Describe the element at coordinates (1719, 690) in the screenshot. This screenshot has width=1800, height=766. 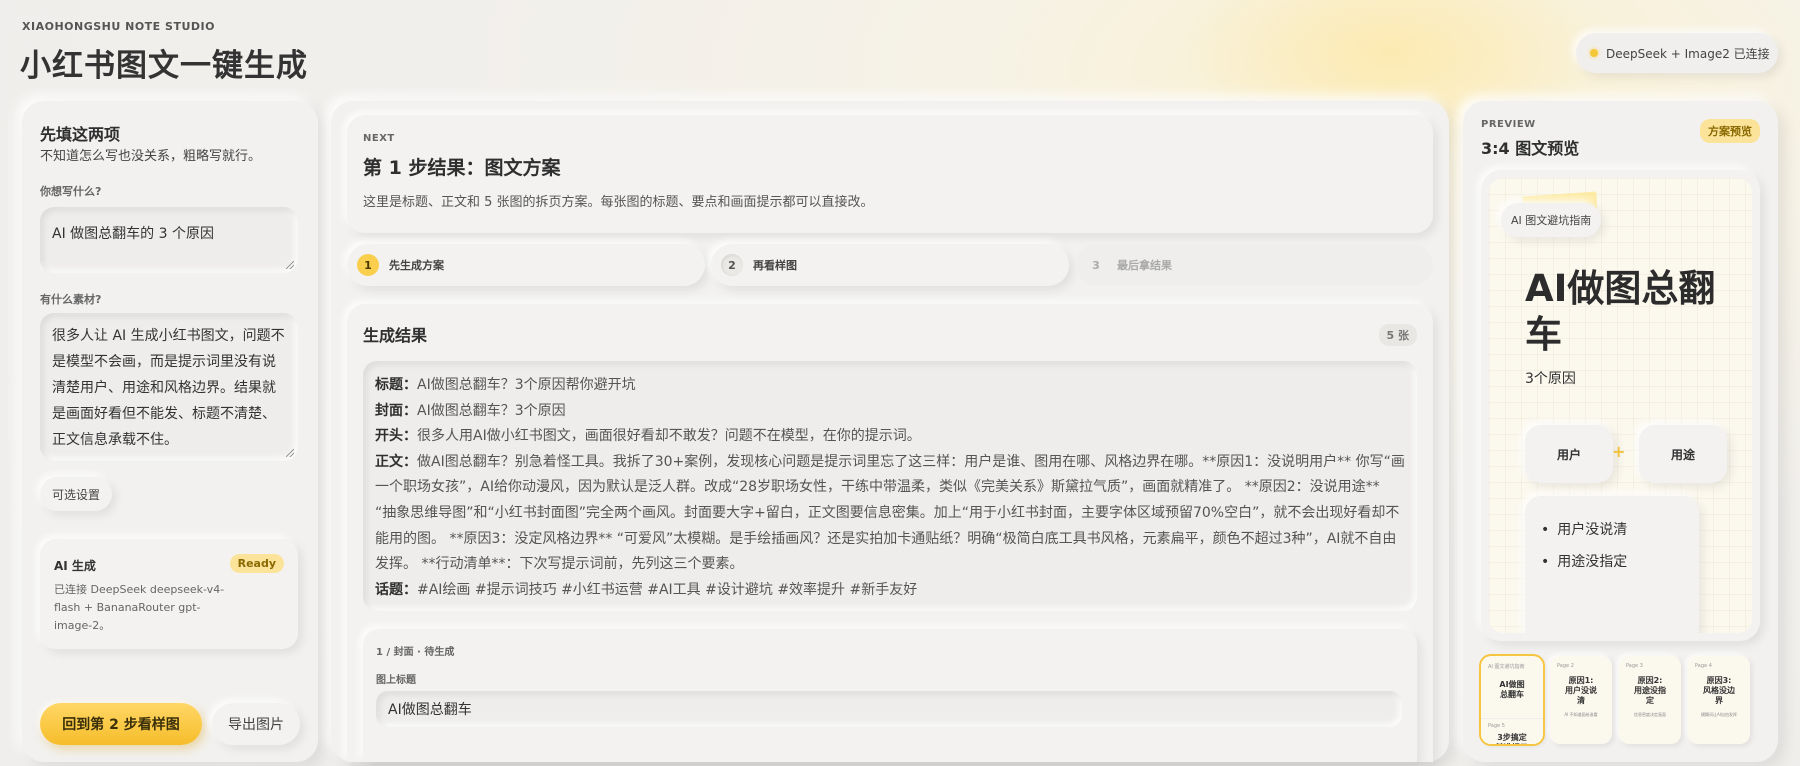
I see `thumb-title: 原因3: 风格没边 界` at that location.